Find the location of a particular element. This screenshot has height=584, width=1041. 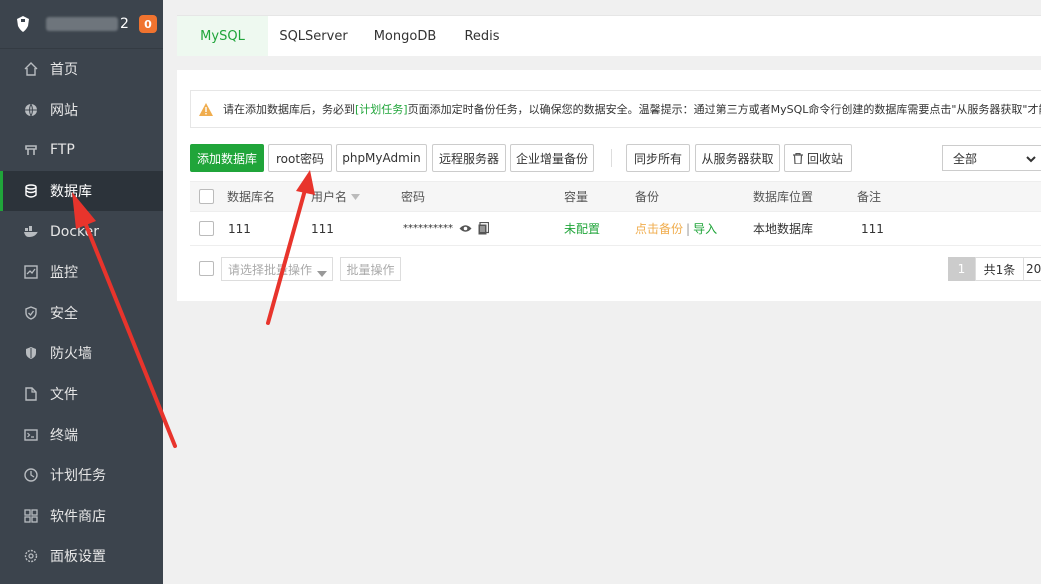

sidebar-item-ftp: FTP is located at coordinates (81, 150).